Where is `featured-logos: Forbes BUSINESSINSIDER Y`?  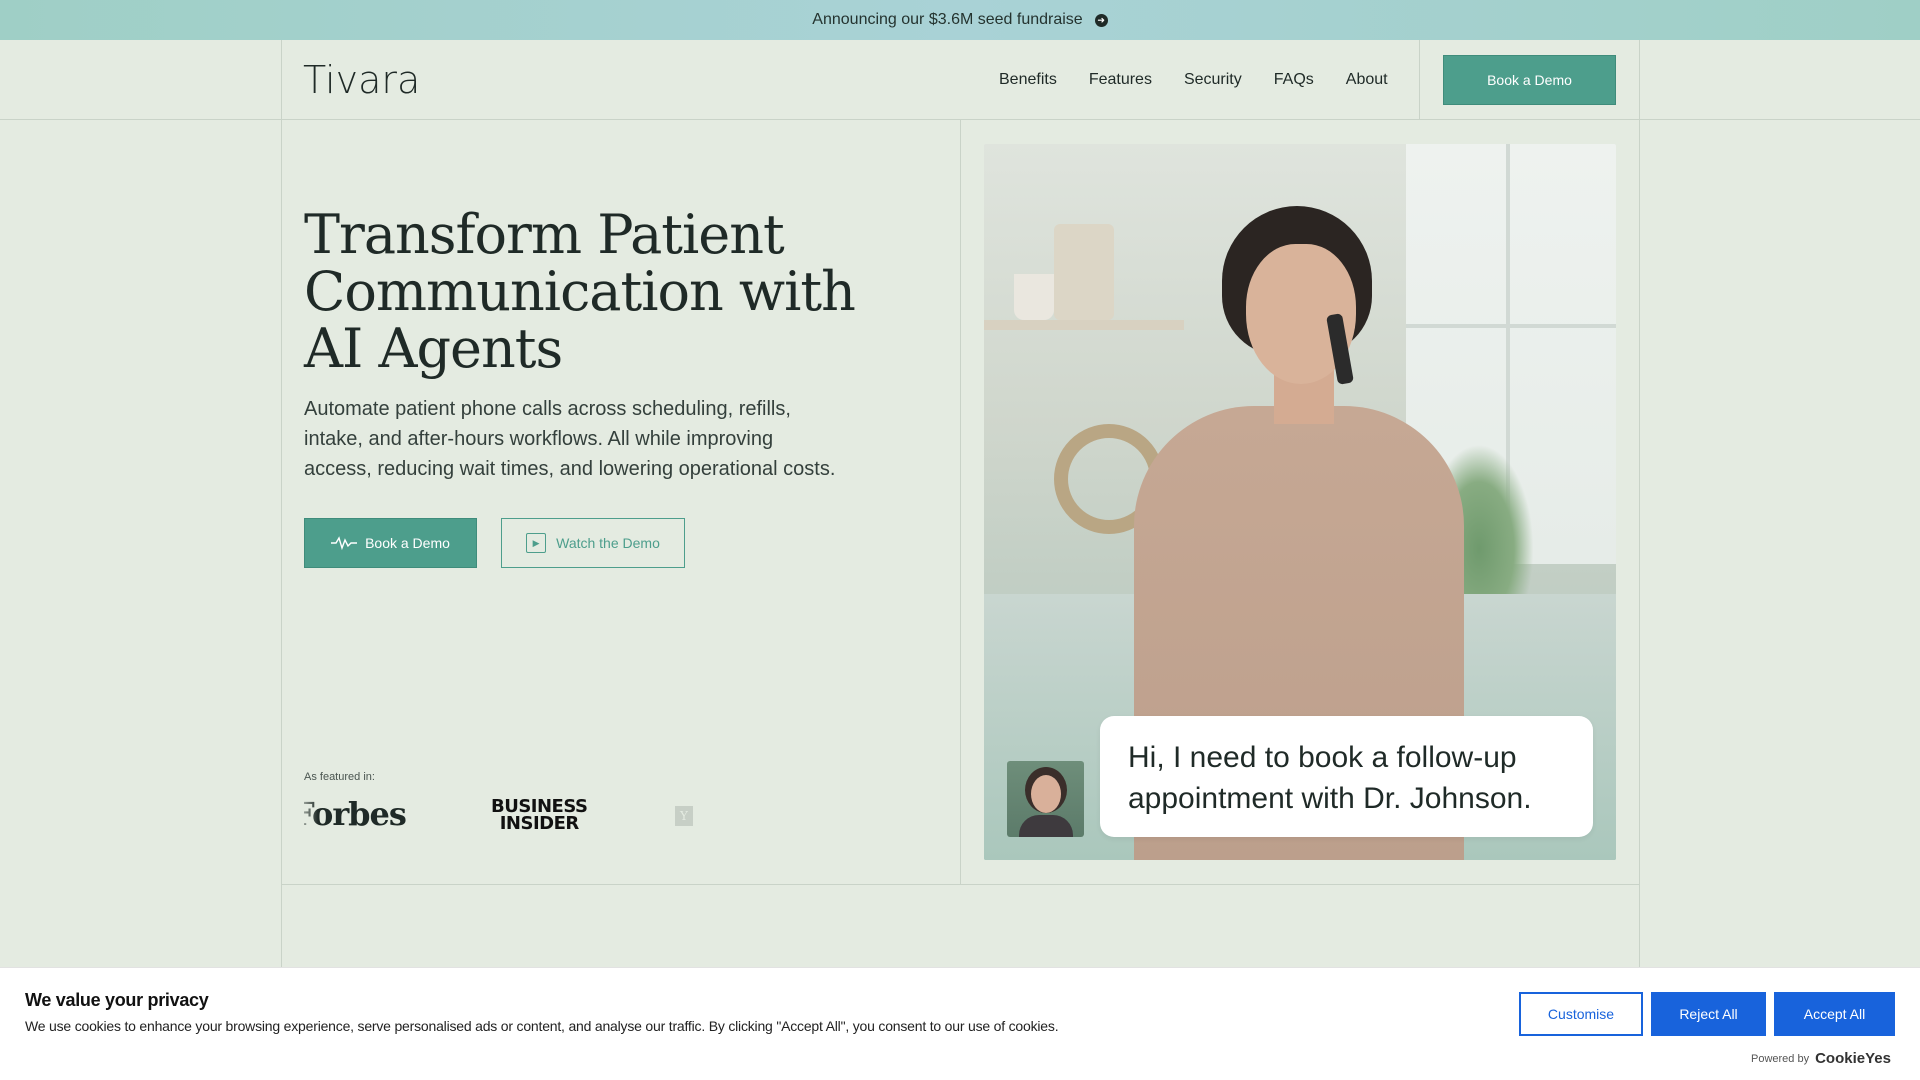
featured-logos: Forbes BUSINESSINSIDER Y is located at coordinates (504, 815).